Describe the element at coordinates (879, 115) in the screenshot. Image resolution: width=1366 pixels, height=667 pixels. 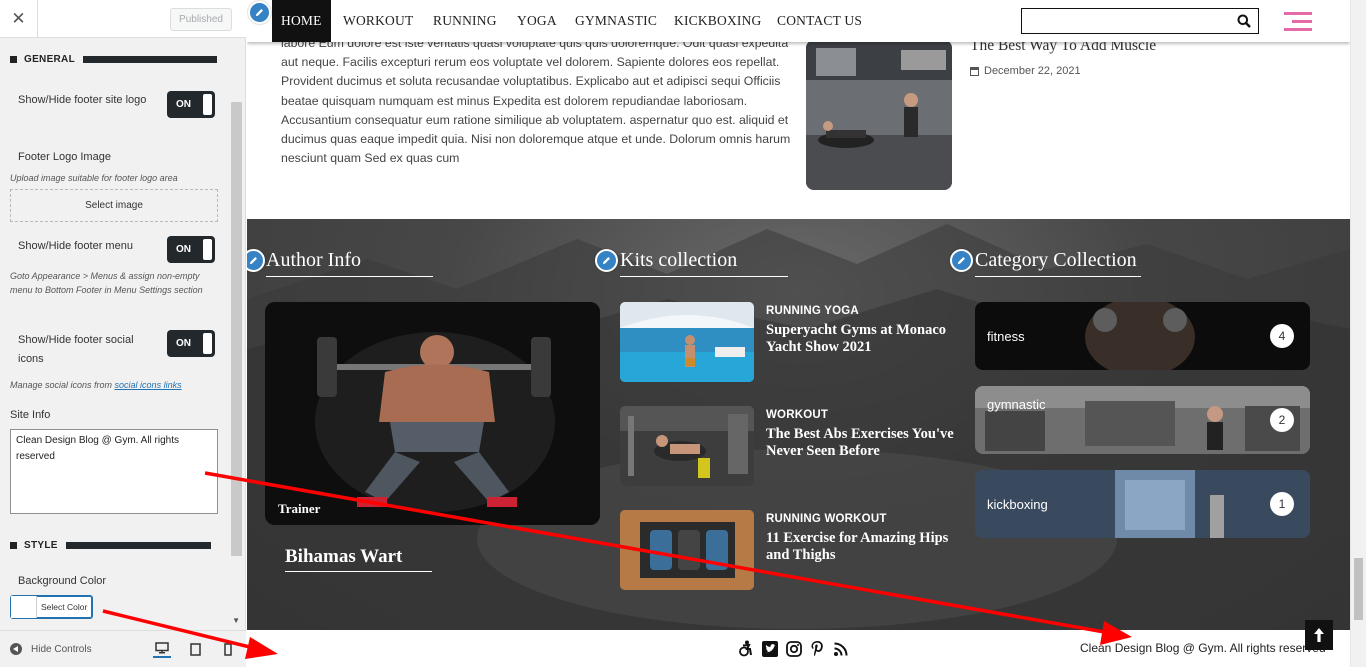
I see `recent-post-thumbnail` at that location.